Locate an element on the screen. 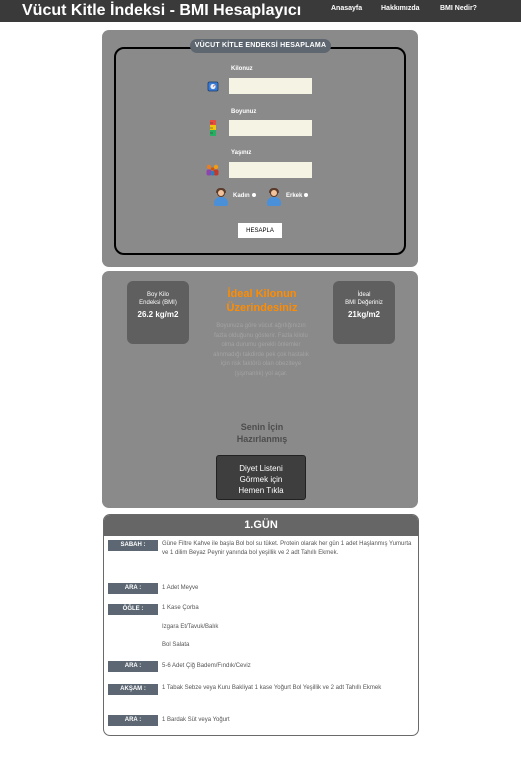 The image size is (521, 763). meal-text-snack-1: 1 Adet Meyve is located at coordinates (180, 588).